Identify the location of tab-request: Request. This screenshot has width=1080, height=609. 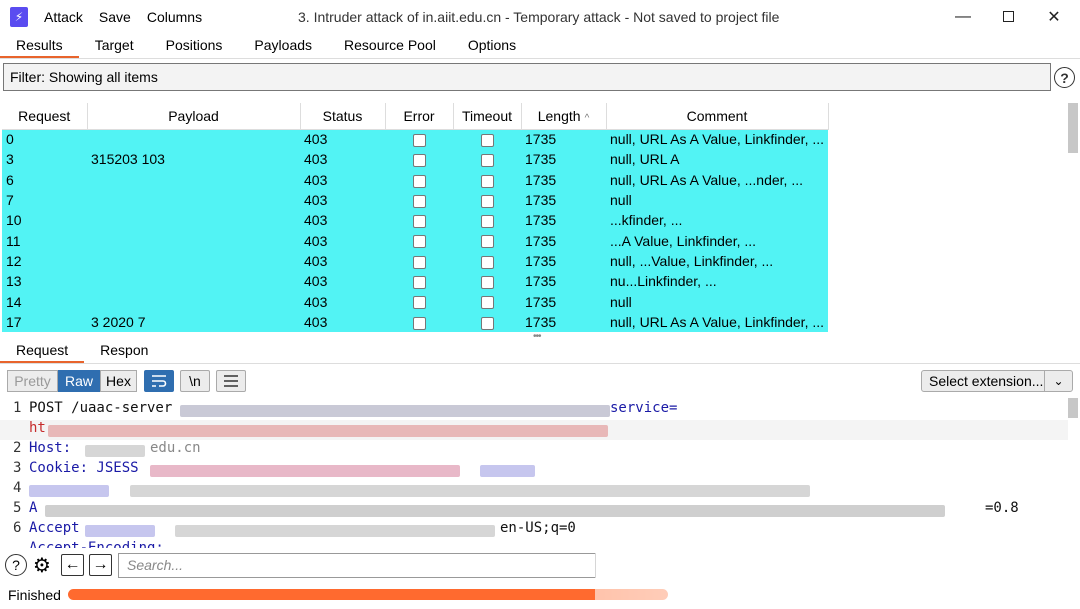
(42, 350).